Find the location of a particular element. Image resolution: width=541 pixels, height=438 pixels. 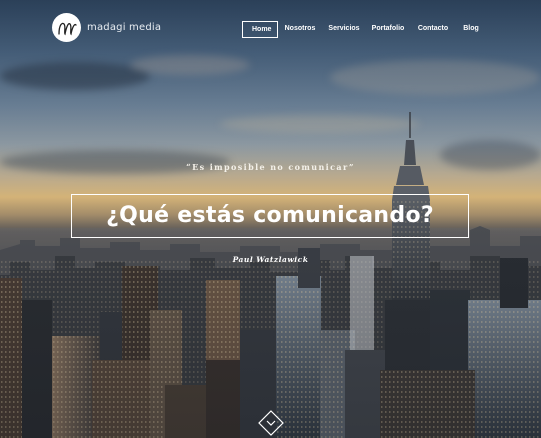

nav-nosotros: Nosotros is located at coordinates (300, 29).